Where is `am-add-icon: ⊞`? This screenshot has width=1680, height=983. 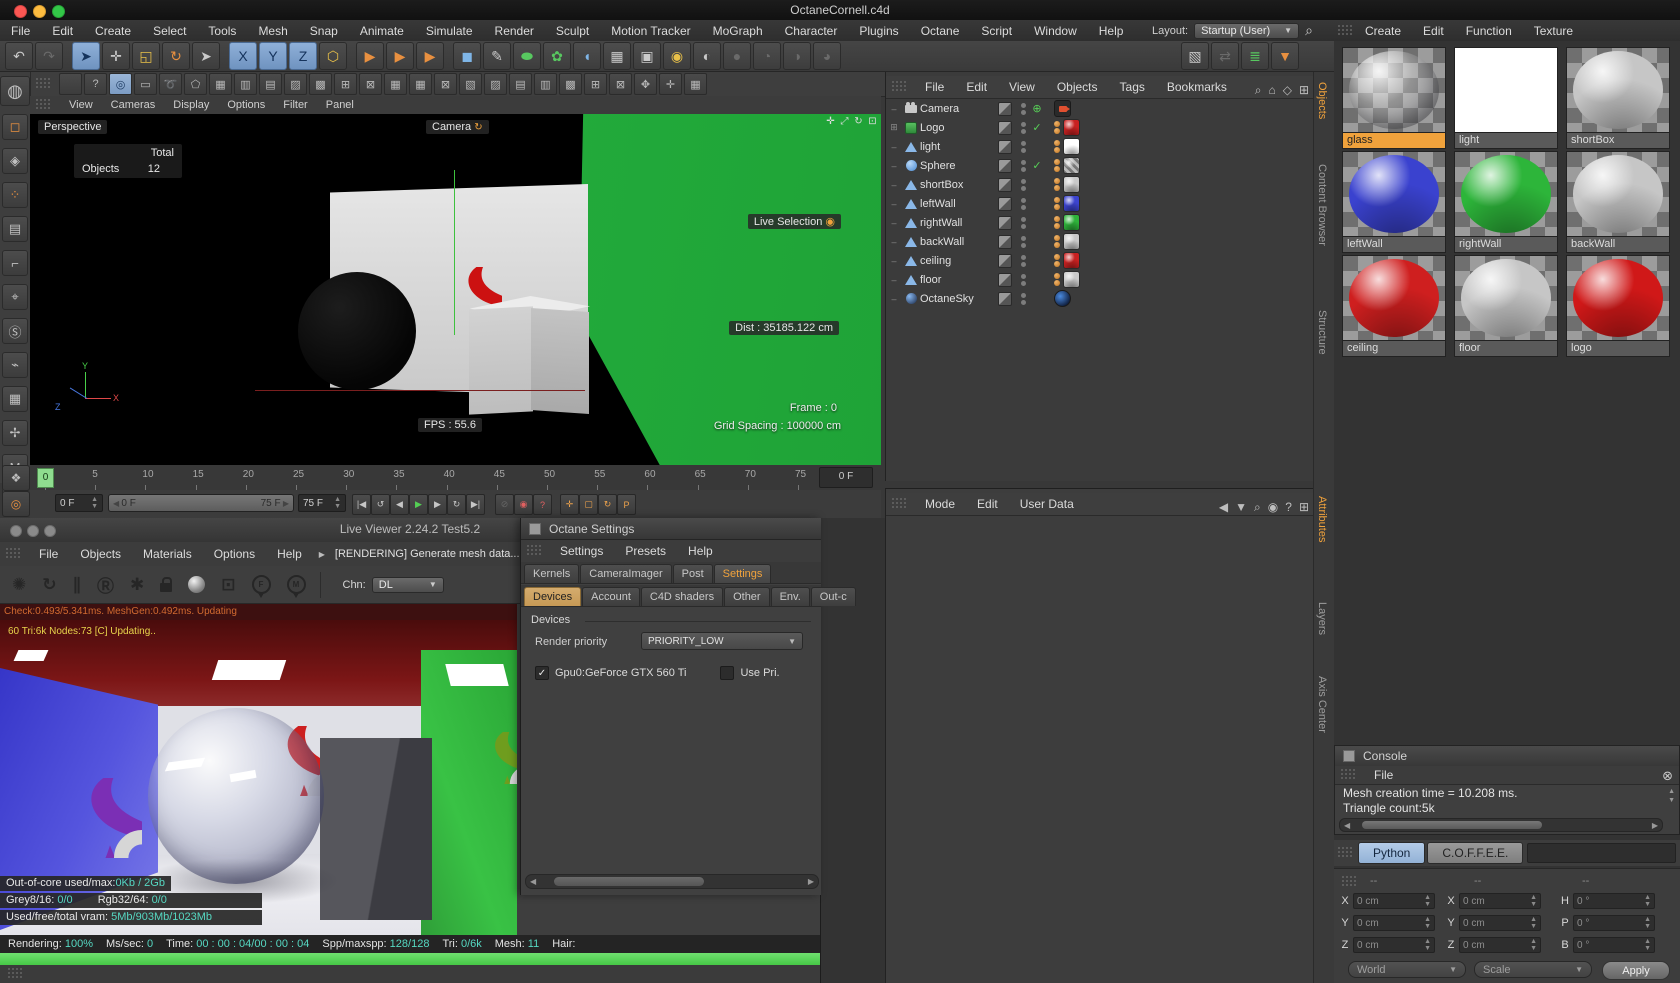
am-add-icon: ⊞ is located at coordinates (1304, 507).